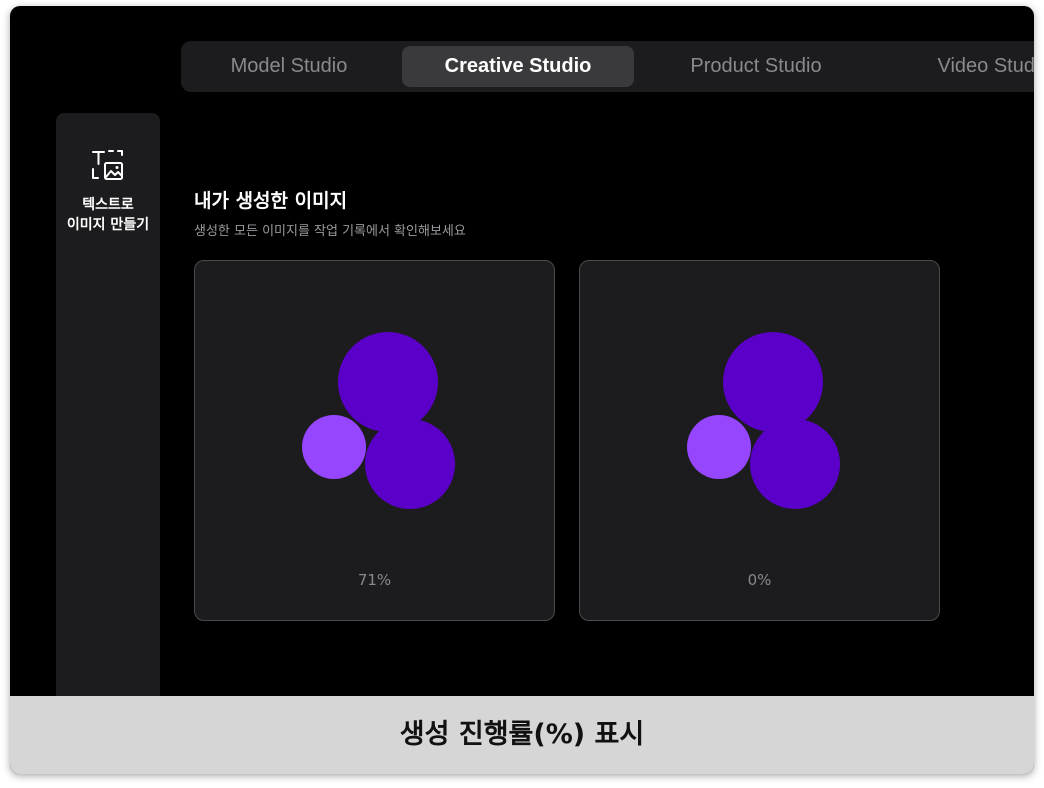 The width and height of the screenshot is (1044, 788). Describe the element at coordinates (759, 580) in the screenshot. I see `progress-percent: 0%` at that location.